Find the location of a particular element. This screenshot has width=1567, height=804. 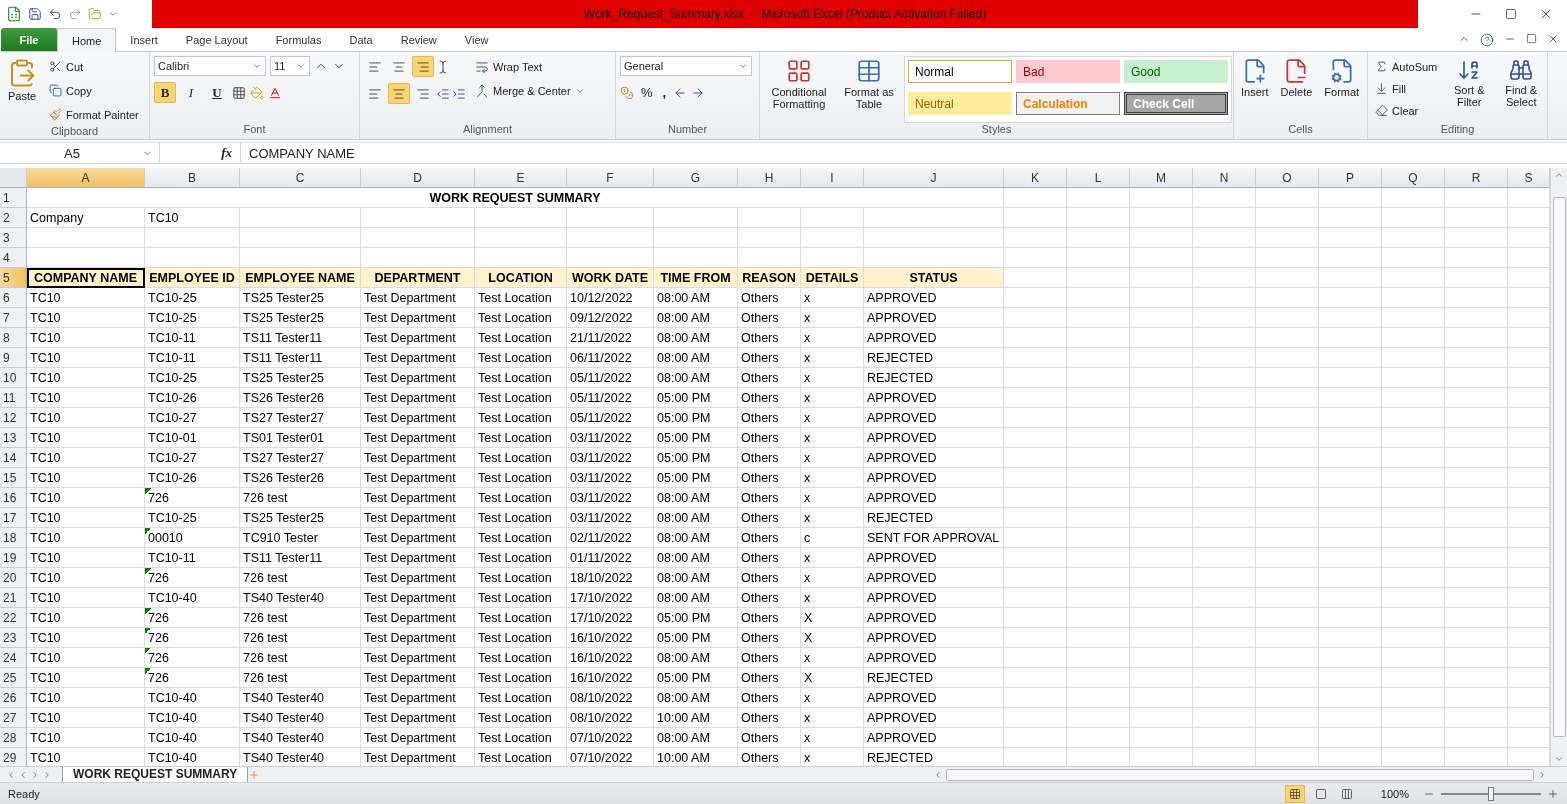

row-header: 8 is located at coordinates (13, 338).